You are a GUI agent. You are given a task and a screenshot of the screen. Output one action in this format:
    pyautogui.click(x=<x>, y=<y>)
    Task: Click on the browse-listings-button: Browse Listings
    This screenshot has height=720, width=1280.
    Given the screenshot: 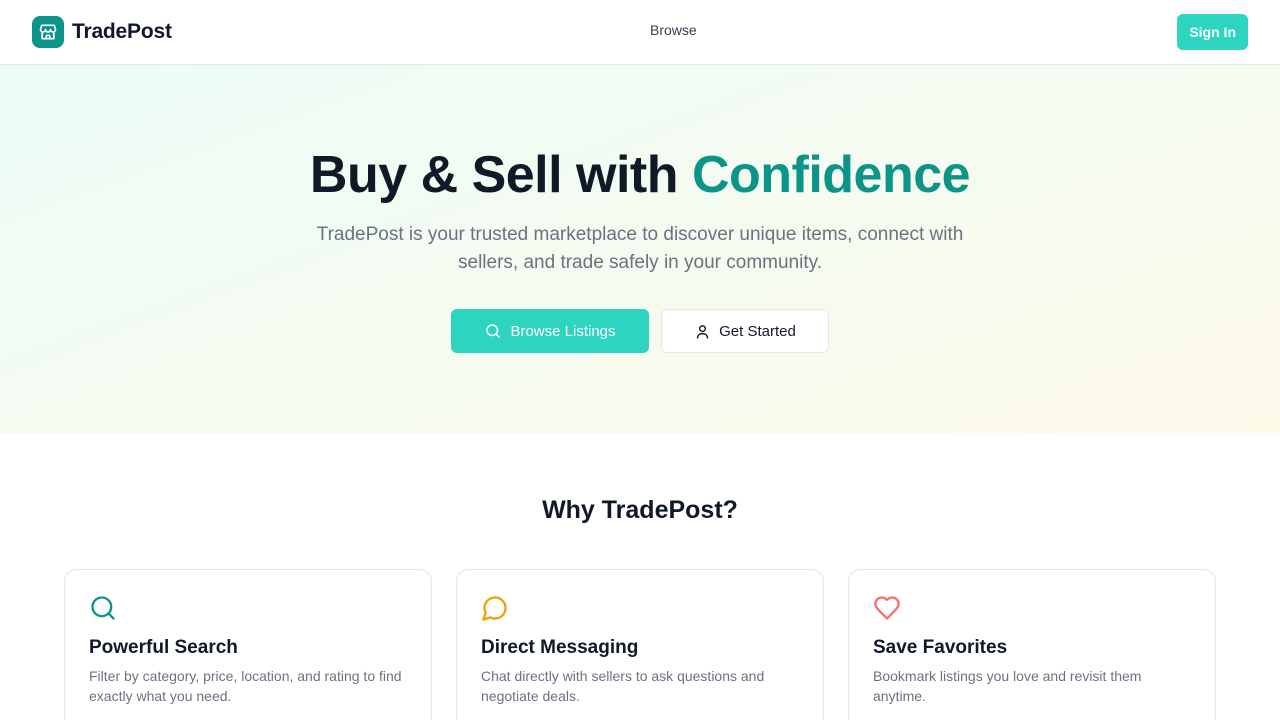 What is the action you would take?
    pyautogui.click(x=550, y=331)
    